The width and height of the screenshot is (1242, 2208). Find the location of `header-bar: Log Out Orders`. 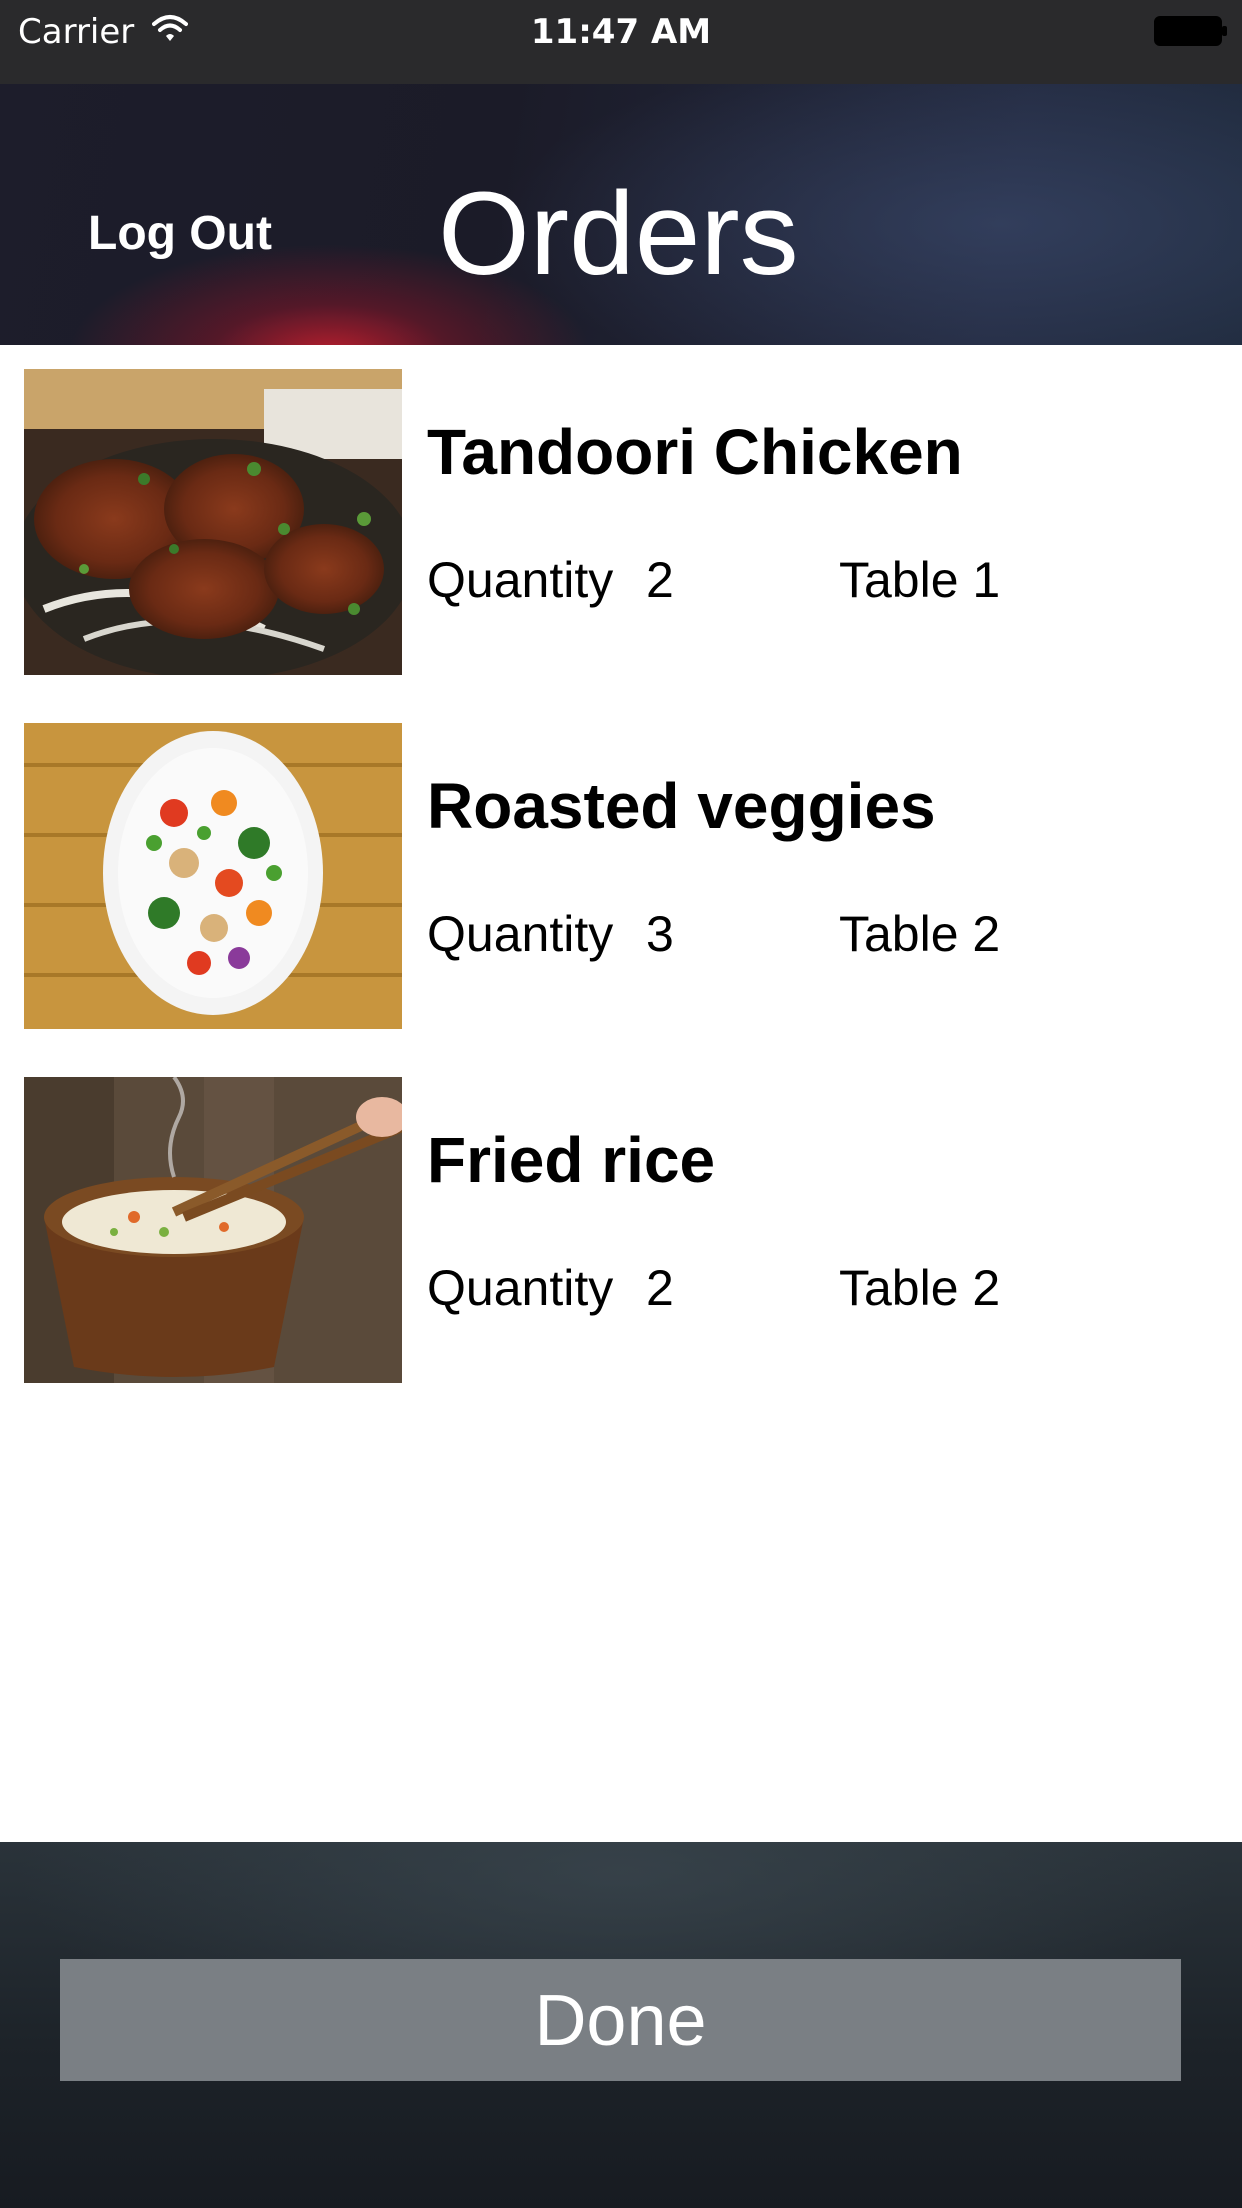

header-bar: Log Out Orders is located at coordinates (621, 214).